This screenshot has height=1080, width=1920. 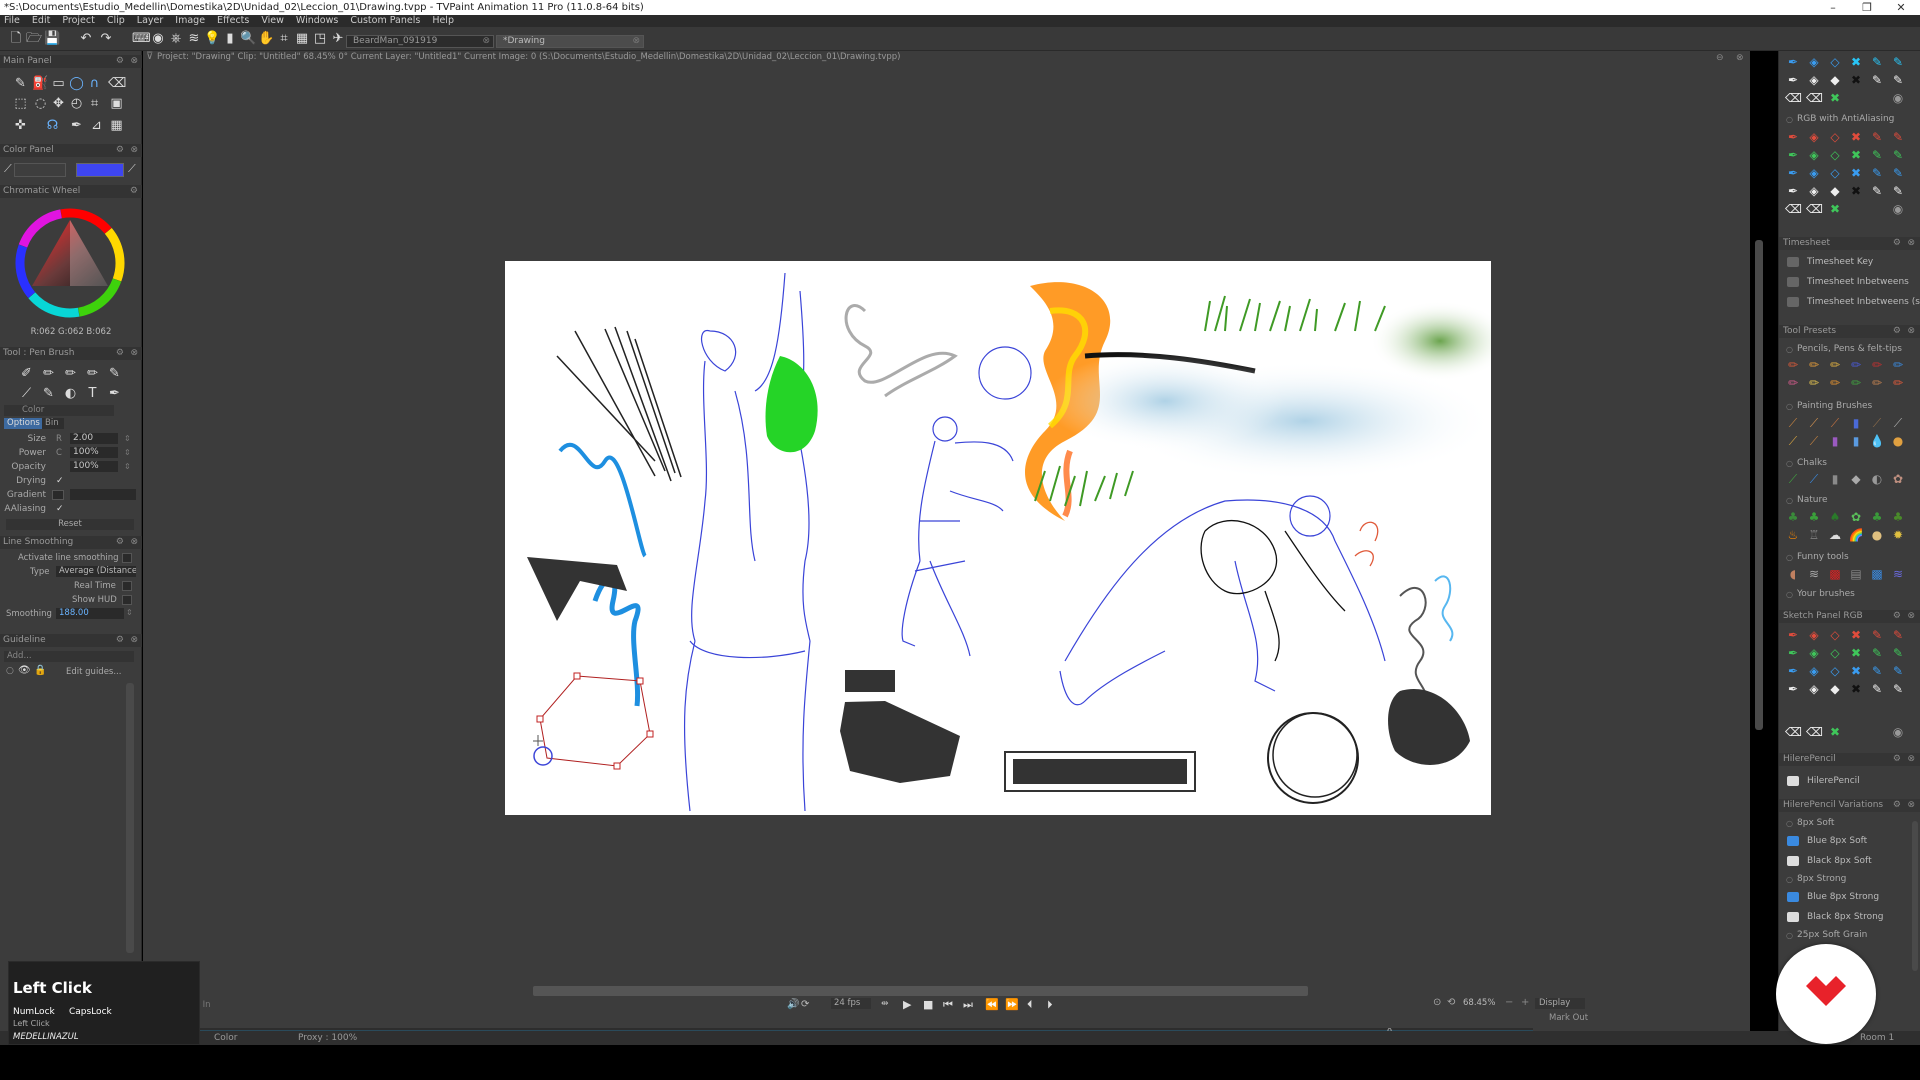 I want to click on fps-field: 24 fps, so click(x=851, y=1003).